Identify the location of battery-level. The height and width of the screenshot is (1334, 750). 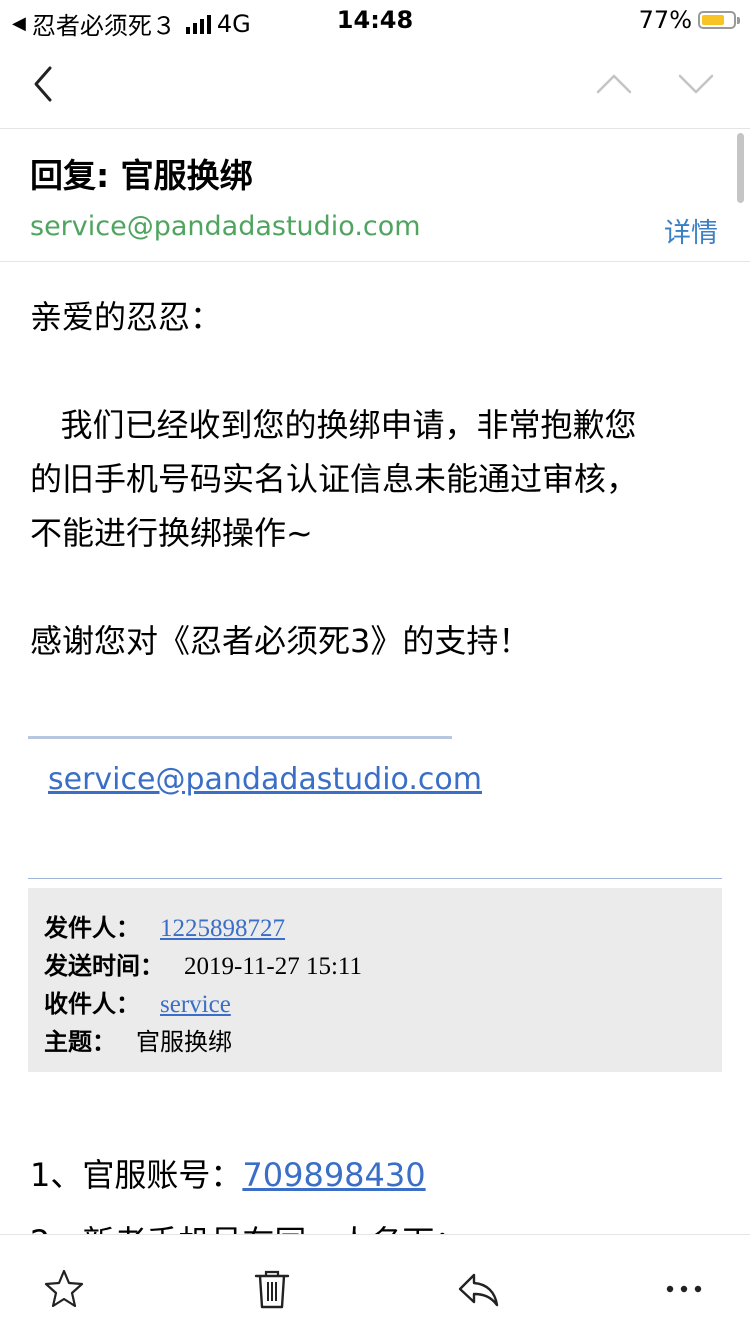
(713, 20).